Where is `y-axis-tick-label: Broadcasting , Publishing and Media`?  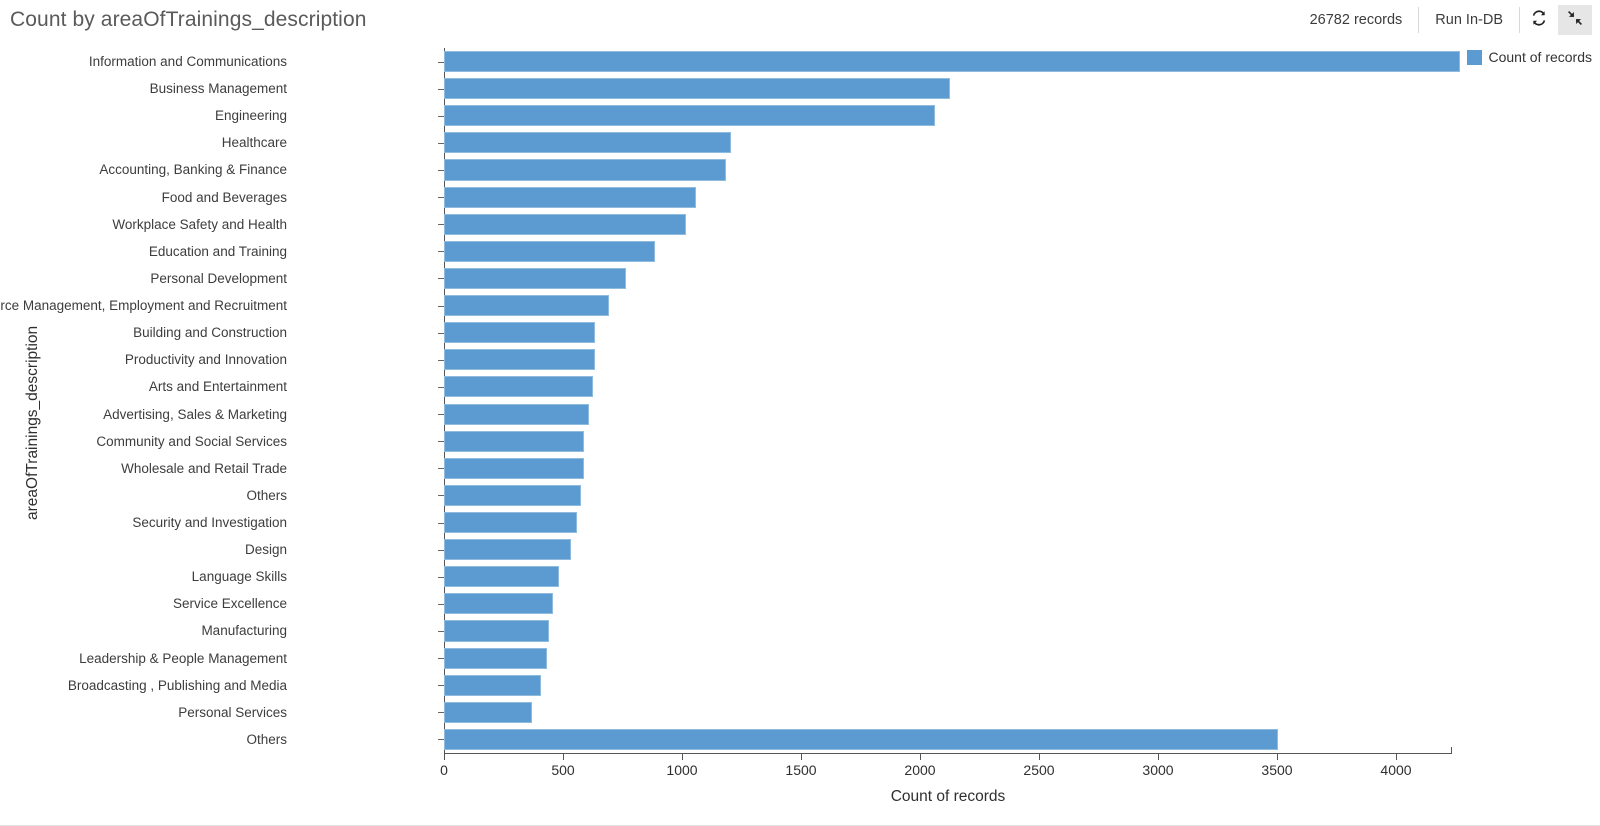
y-axis-tick-label: Broadcasting , Publishing and Media is located at coordinates (177, 685).